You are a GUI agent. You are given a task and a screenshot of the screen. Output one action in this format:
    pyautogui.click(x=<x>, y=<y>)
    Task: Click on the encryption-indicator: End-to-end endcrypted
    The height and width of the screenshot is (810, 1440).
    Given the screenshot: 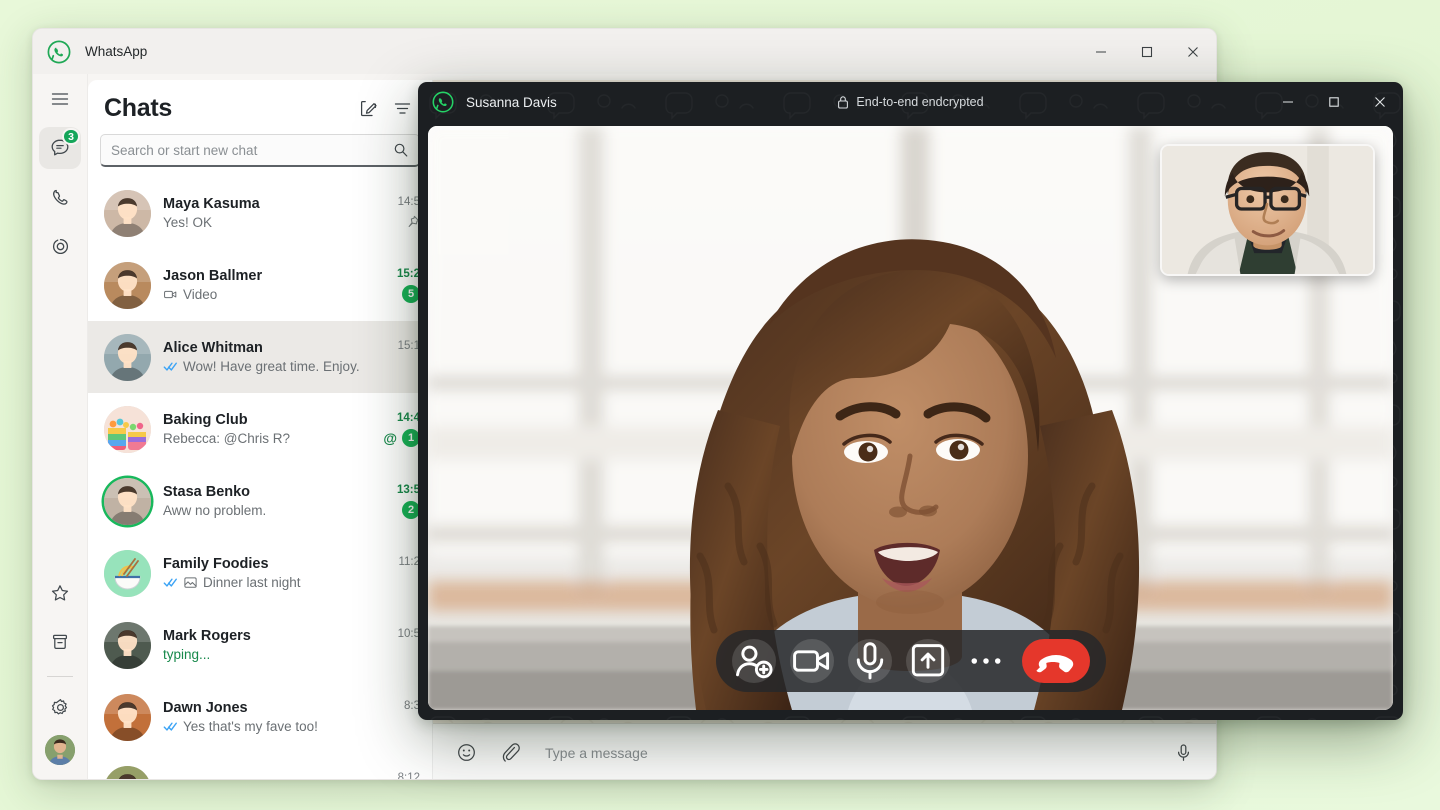 What is the action you would take?
    pyautogui.click(x=910, y=102)
    